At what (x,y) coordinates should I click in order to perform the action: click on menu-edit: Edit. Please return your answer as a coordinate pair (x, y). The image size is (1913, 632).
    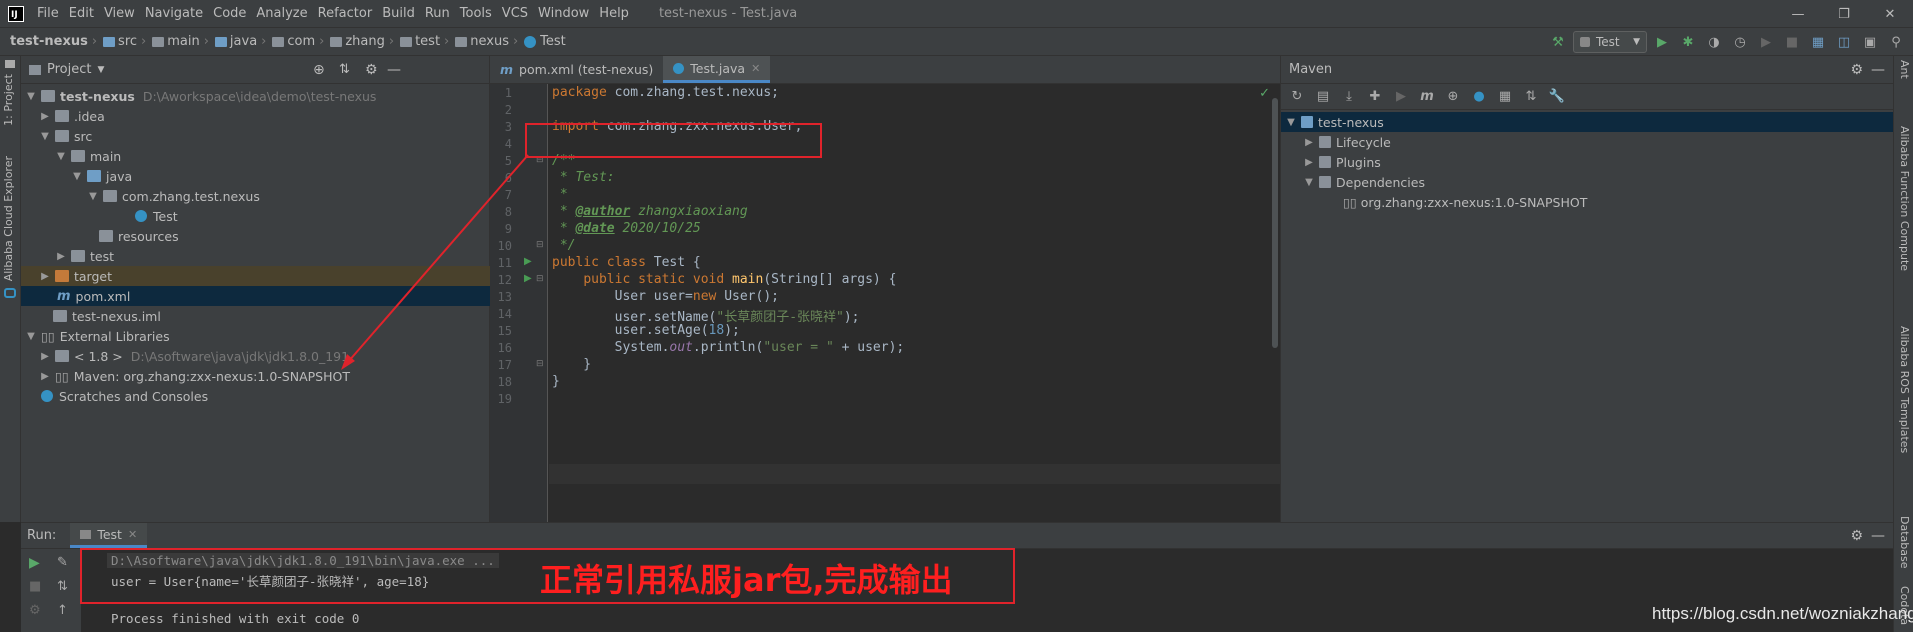
    Looking at the image, I should click on (81, 14).